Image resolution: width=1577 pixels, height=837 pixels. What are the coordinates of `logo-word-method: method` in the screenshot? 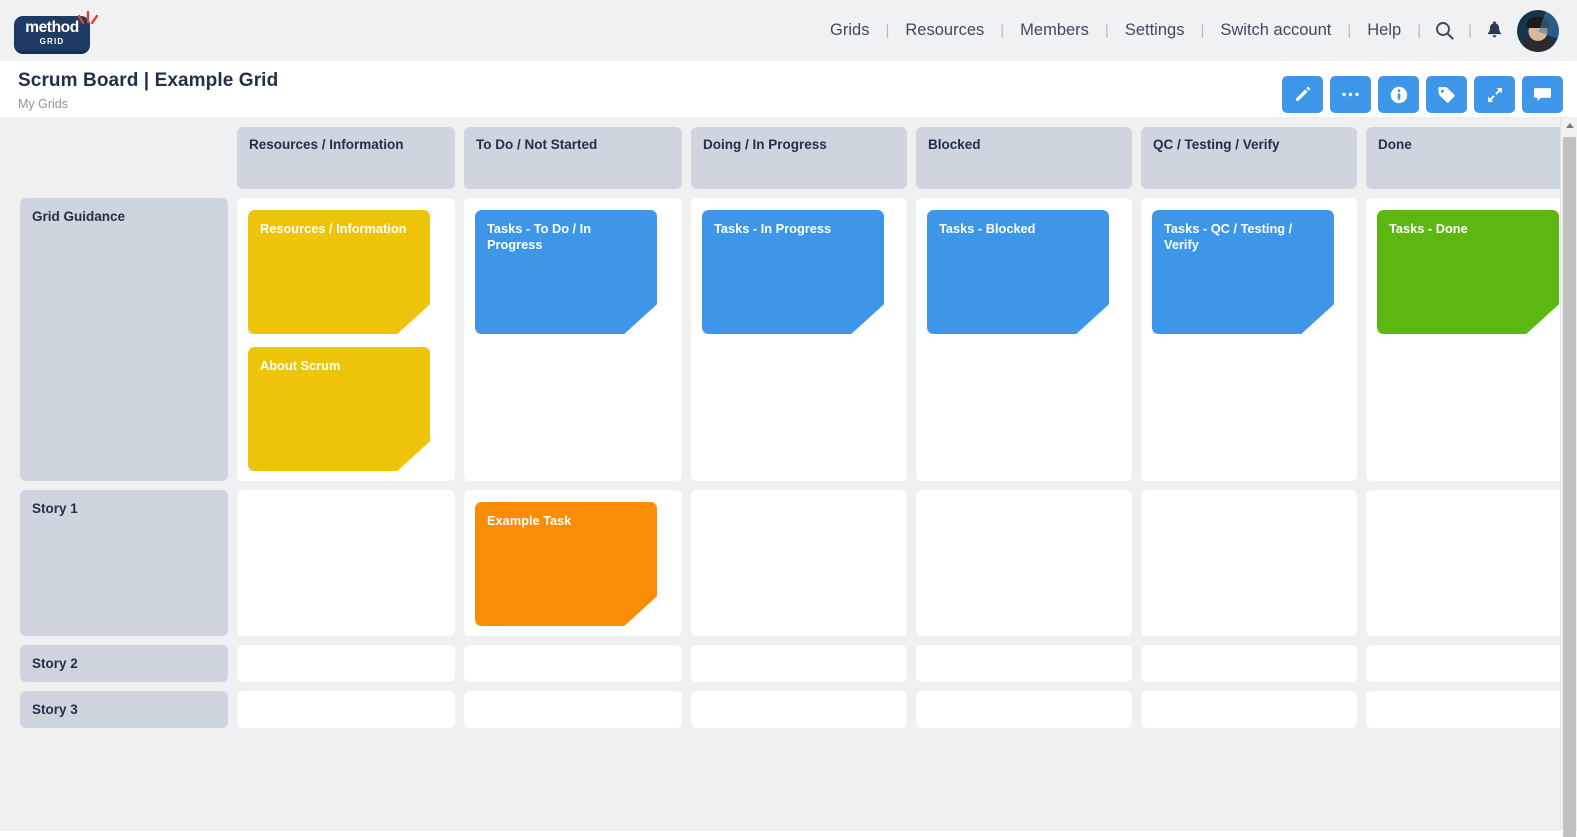 It's located at (52, 28).